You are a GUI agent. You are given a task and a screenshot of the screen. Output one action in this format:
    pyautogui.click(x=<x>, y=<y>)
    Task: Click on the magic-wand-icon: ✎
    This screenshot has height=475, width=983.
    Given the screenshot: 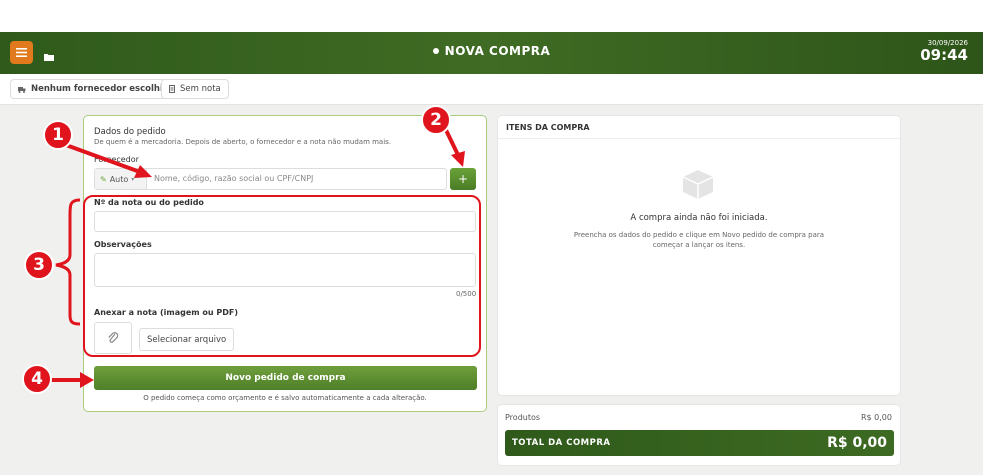 What is the action you would take?
    pyautogui.click(x=103, y=179)
    